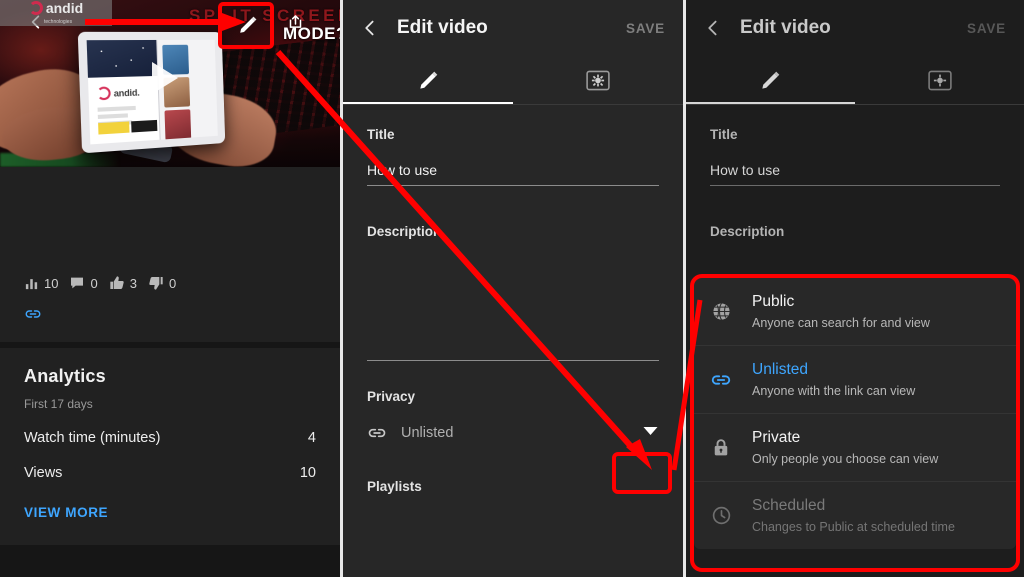  I want to click on analytics-row-watchtime: Watch time (minutes) 4, so click(170, 438).